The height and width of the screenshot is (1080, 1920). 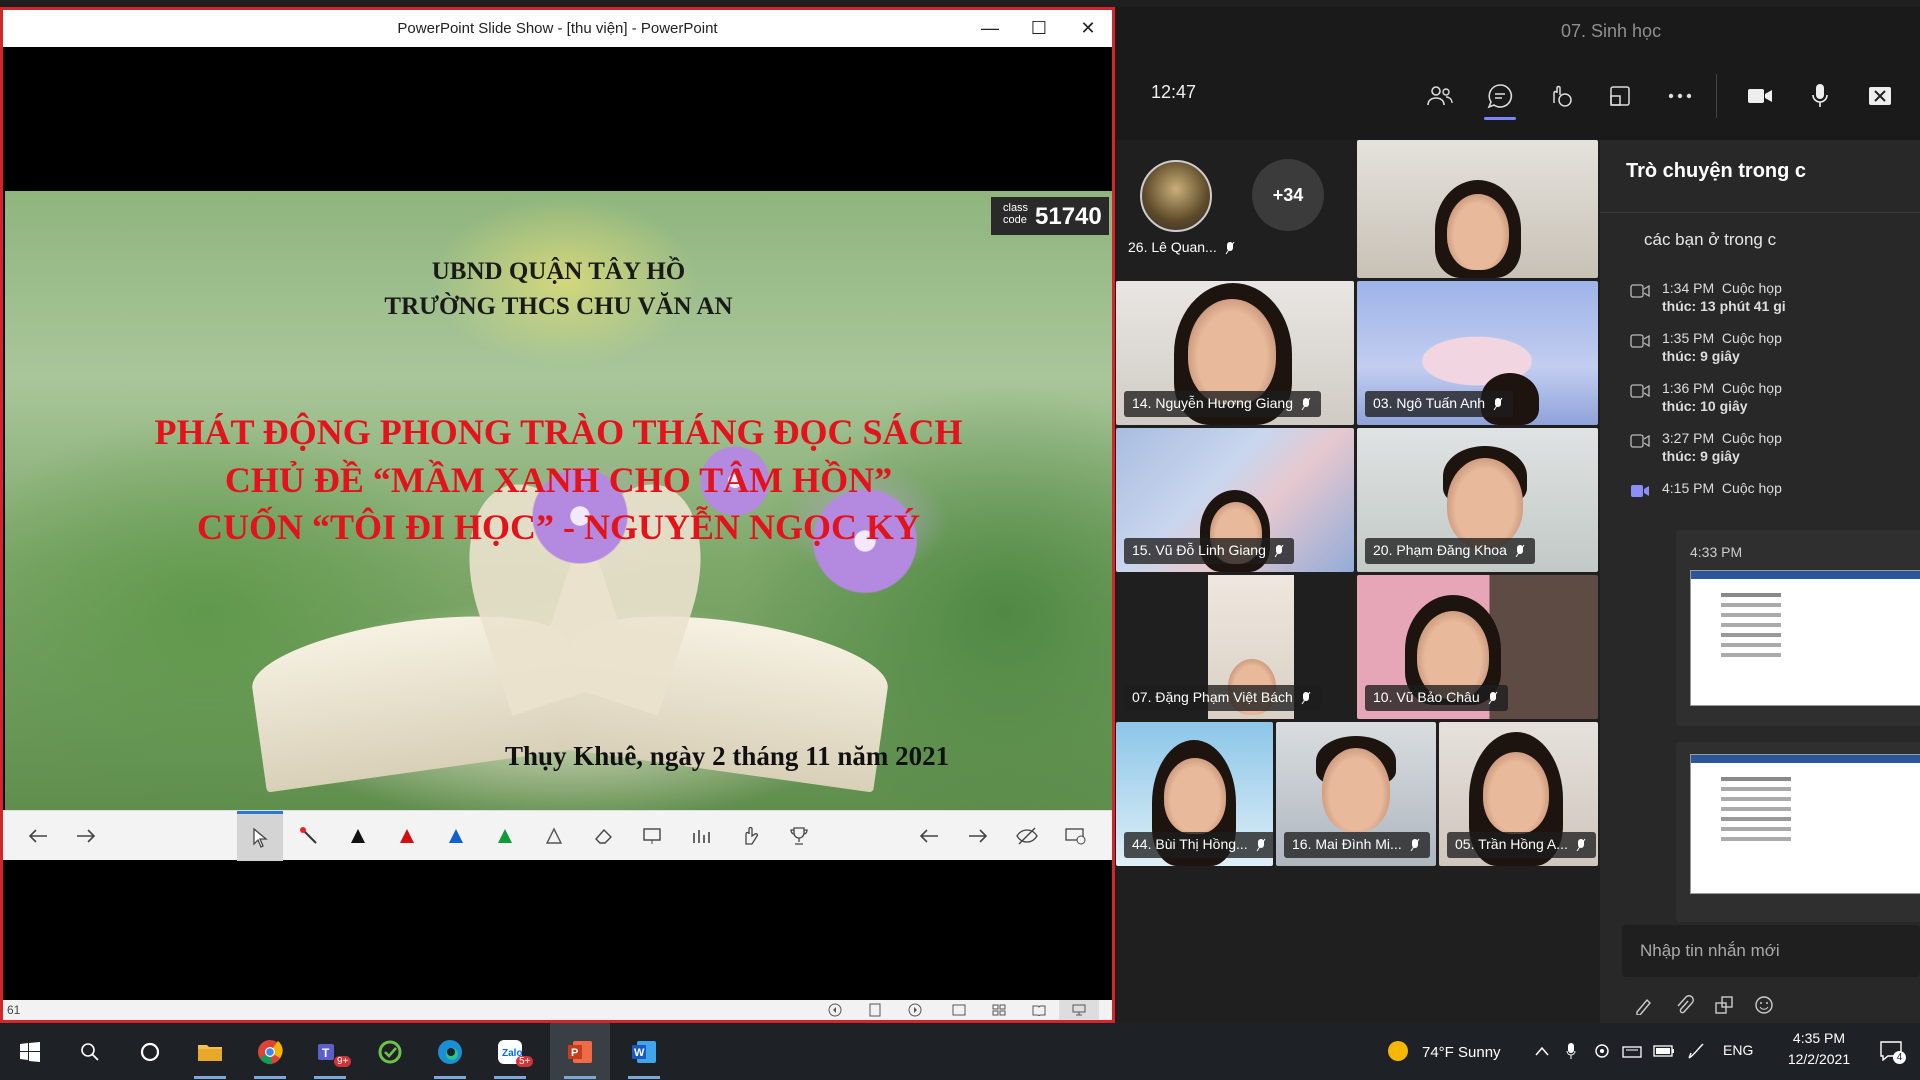 I want to click on pen-black-button, so click(x=358, y=836).